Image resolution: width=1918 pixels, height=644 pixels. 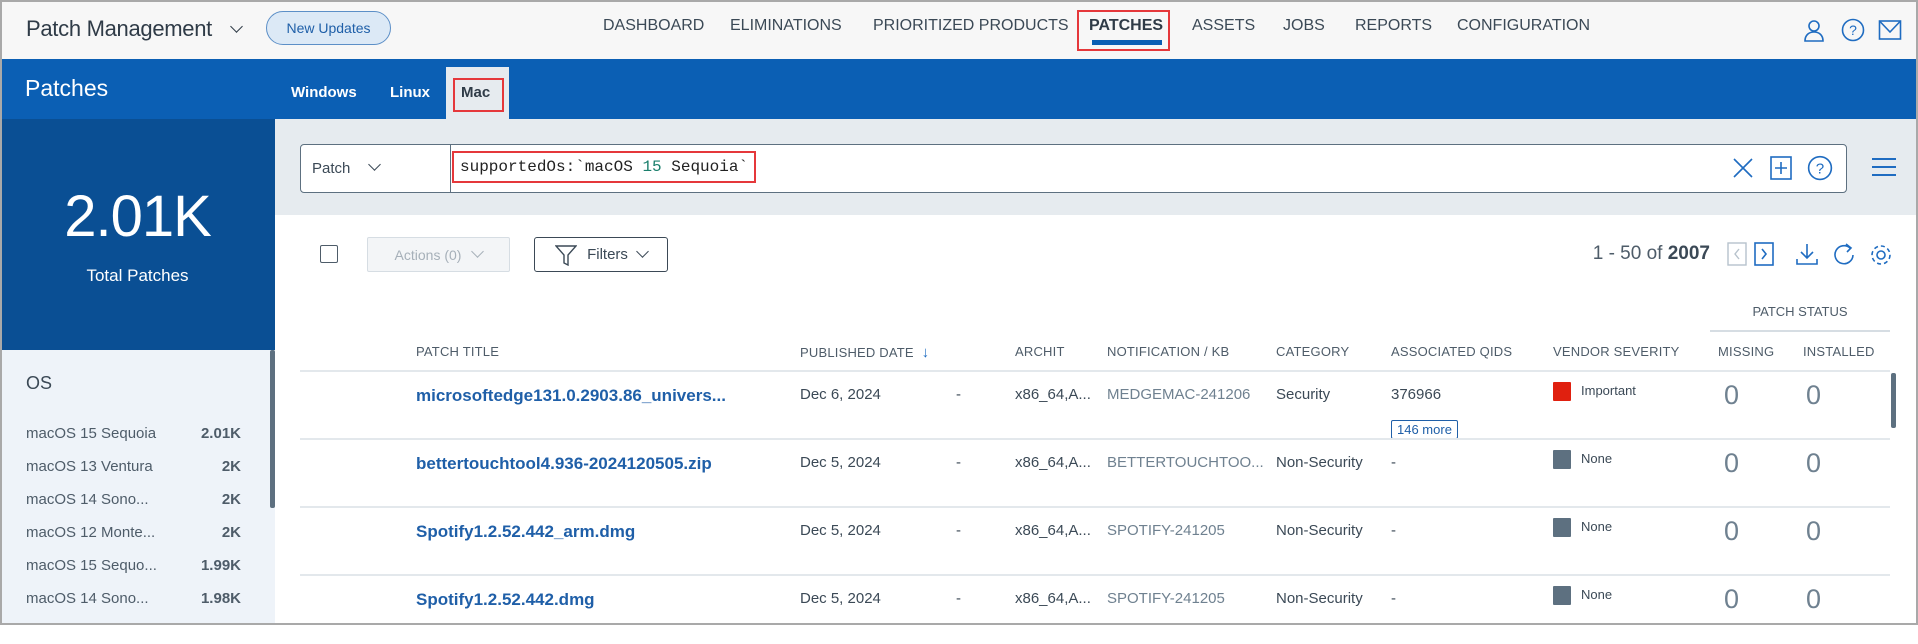 What do you see at coordinates (1844, 255) in the screenshot?
I see `refresh-icon` at bounding box center [1844, 255].